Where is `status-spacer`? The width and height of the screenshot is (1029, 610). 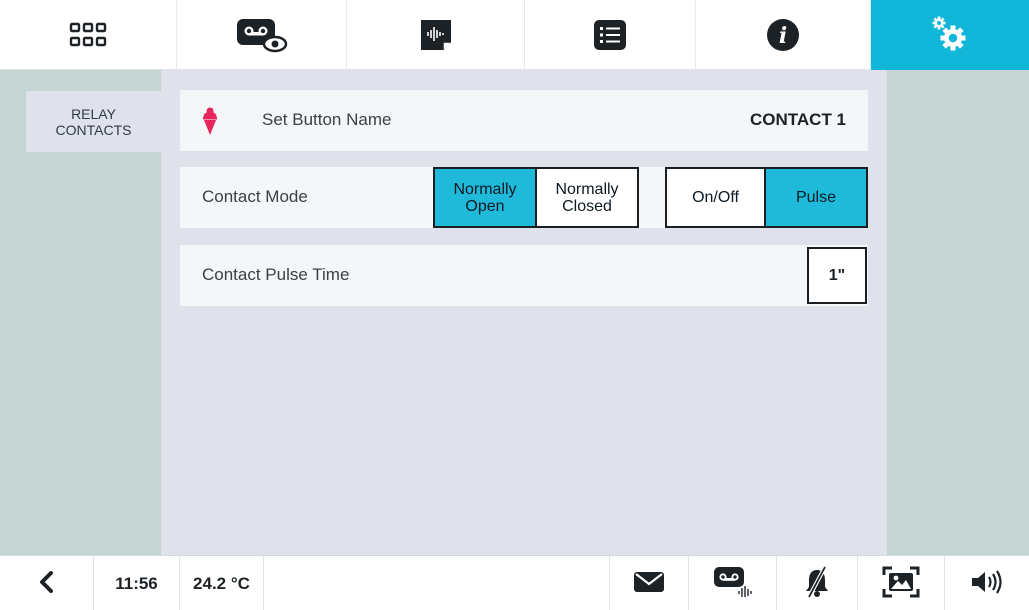
status-spacer is located at coordinates (437, 583).